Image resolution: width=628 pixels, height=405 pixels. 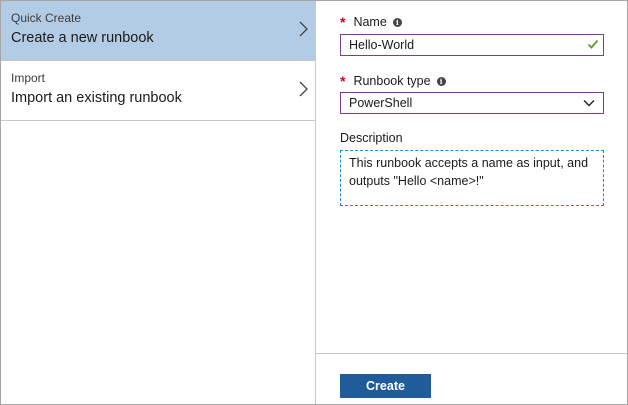 What do you see at coordinates (472, 103) in the screenshot?
I see `runbook-type-select: PowerShell` at bounding box center [472, 103].